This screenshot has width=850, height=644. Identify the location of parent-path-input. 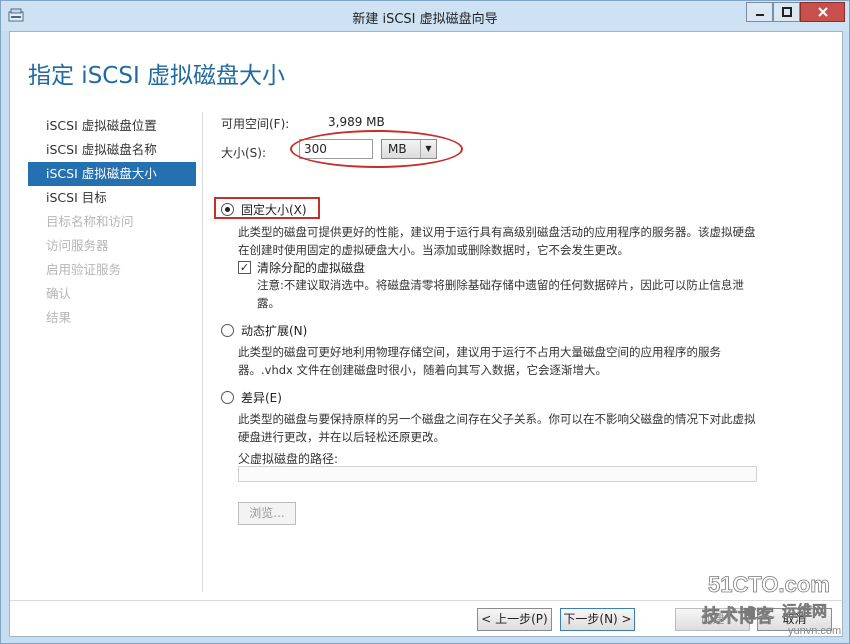
(497, 474).